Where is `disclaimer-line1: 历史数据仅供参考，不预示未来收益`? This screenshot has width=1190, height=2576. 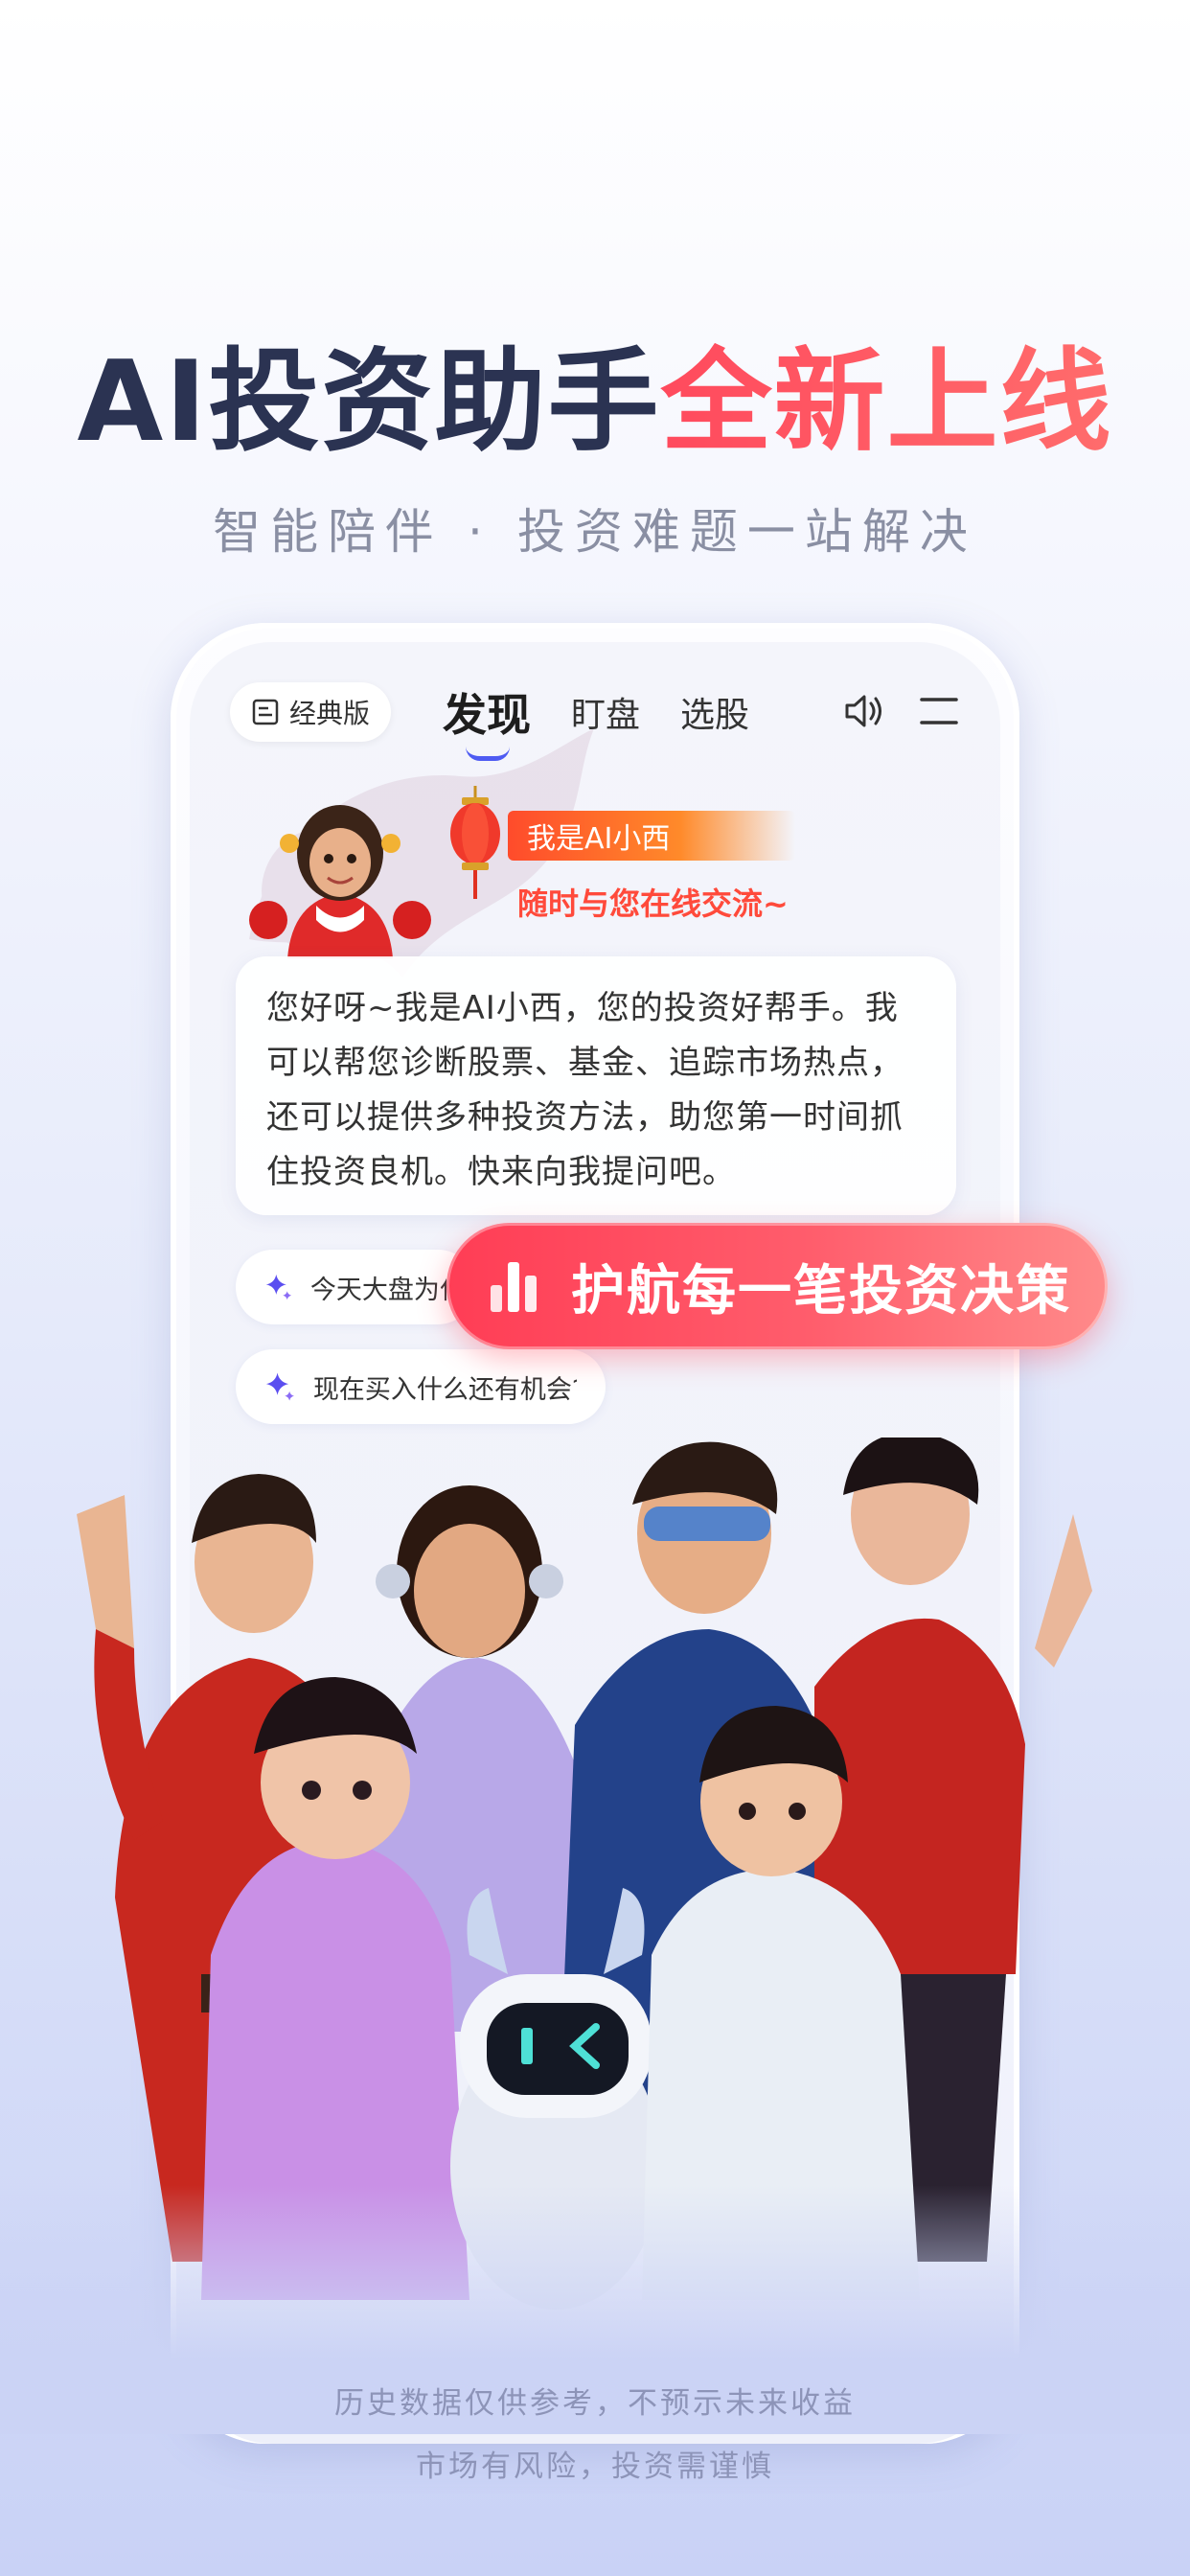 disclaimer-line1: 历史数据仅供参考，不预示未来收益 is located at coordinates (595, 2403).